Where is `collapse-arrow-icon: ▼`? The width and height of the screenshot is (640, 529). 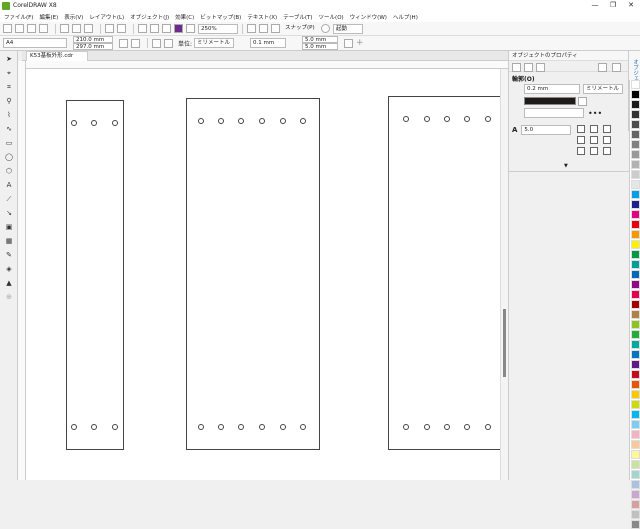 collapse-arrow-icon: ▼ is located at coordinates (566, 166).